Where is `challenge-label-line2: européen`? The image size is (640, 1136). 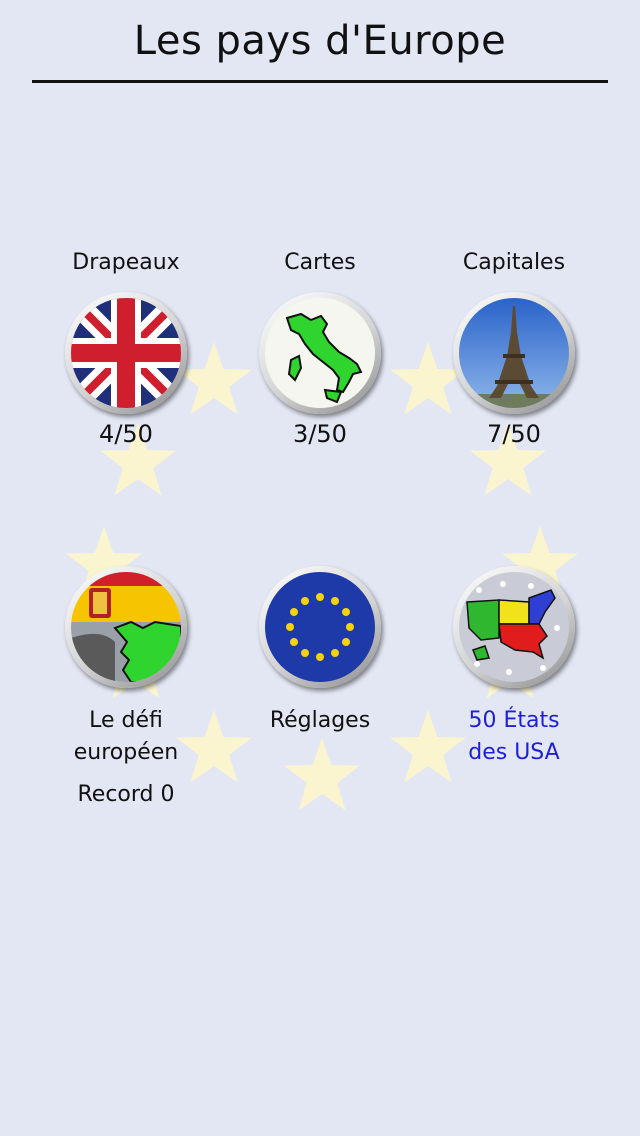 challenge-label-line2: européen is located at coordinates (126, 752).